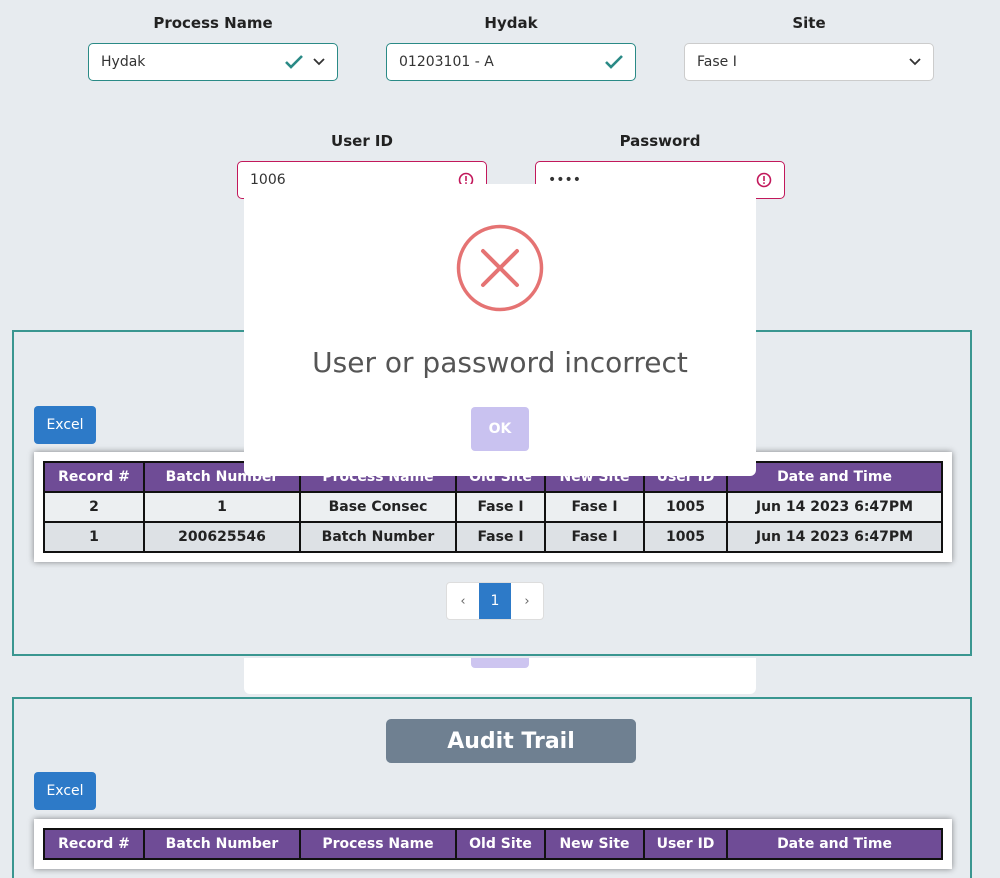 This screenshot has height=878, width=1000. I want to click on pagination-prev-button: ‹, so click(463, 601).